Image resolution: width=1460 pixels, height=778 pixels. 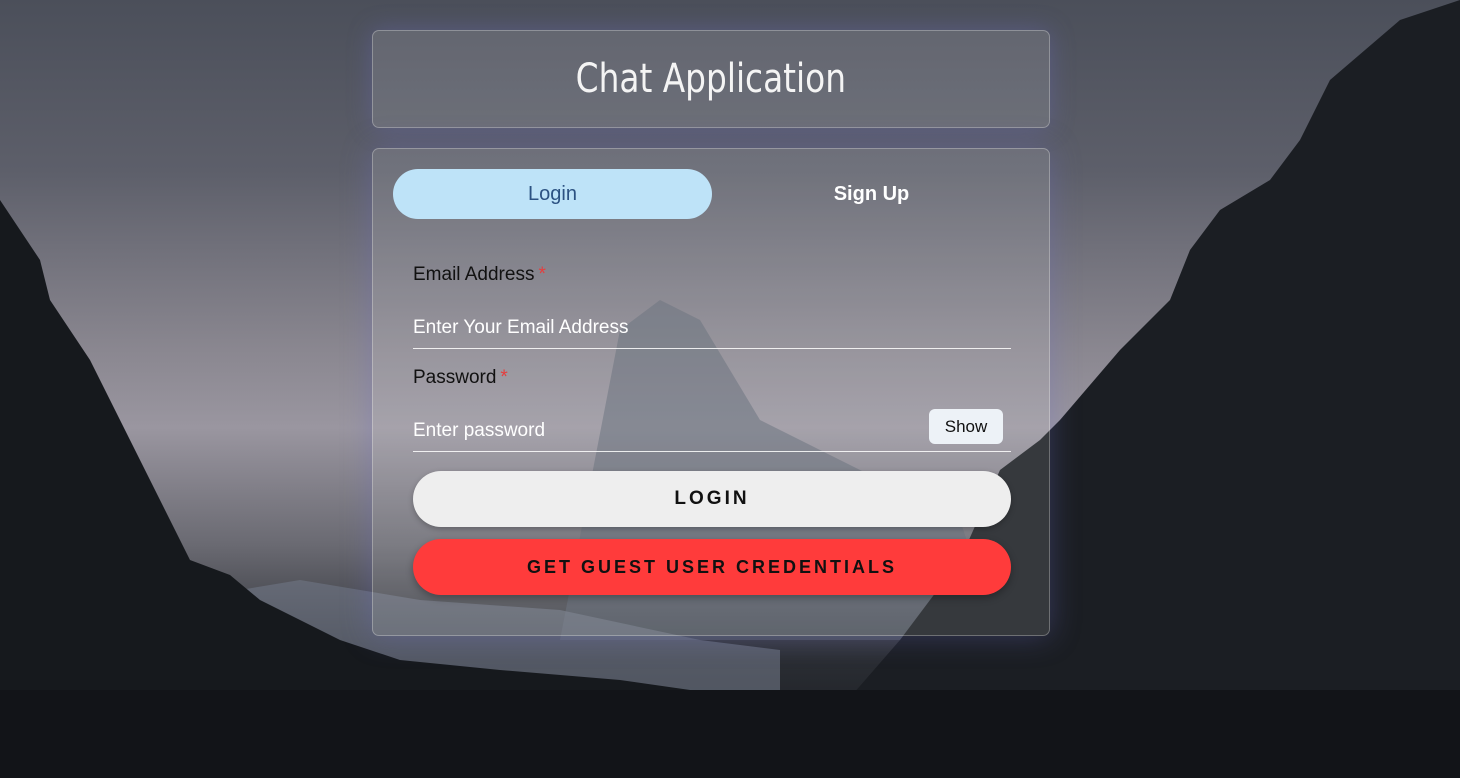 I want to click on login-button: LOGIN, so click(x=712, y=499).